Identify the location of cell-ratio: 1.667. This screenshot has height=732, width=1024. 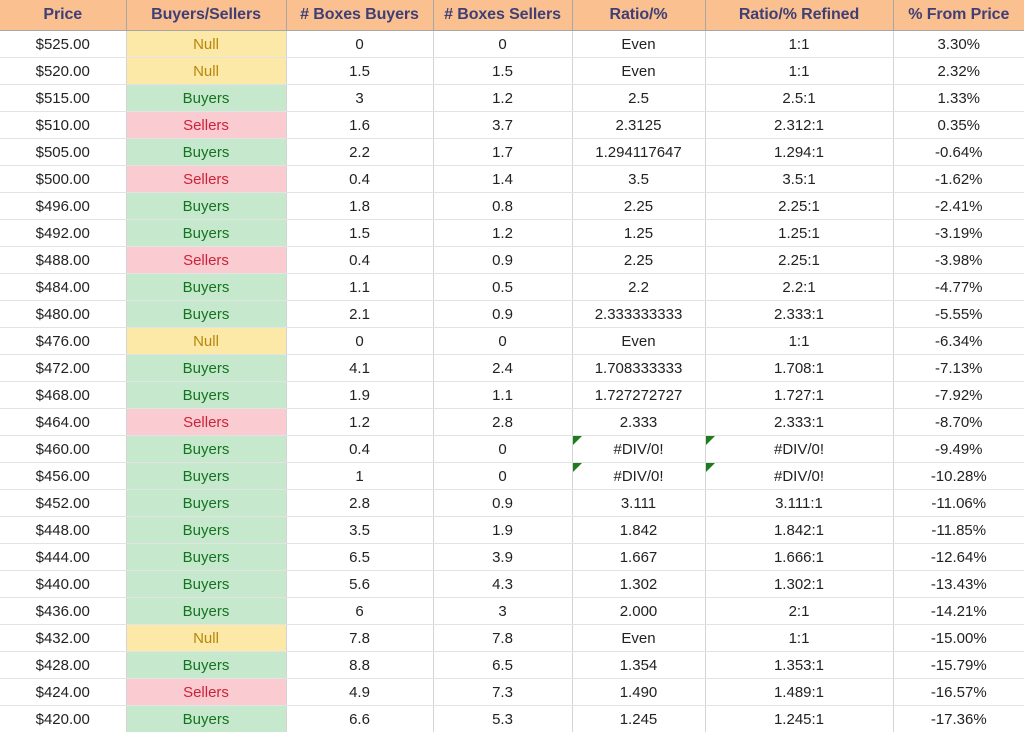
(638, 557).